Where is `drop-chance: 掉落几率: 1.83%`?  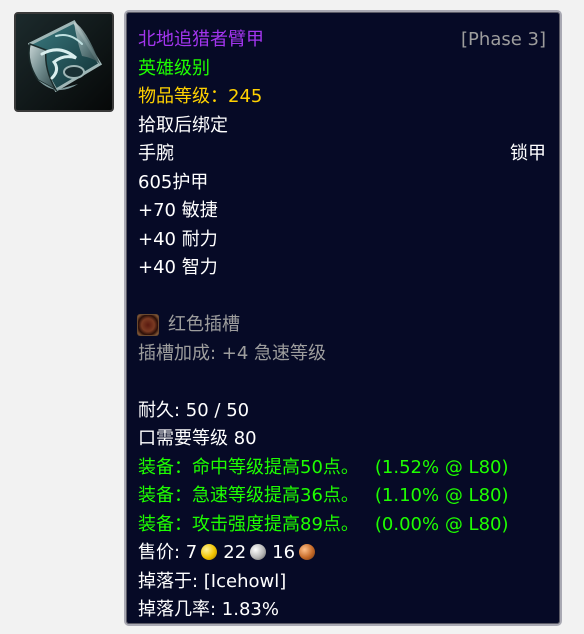
drop-chance: 掉落几率: 1.83% is located at coordinates (208, 609).